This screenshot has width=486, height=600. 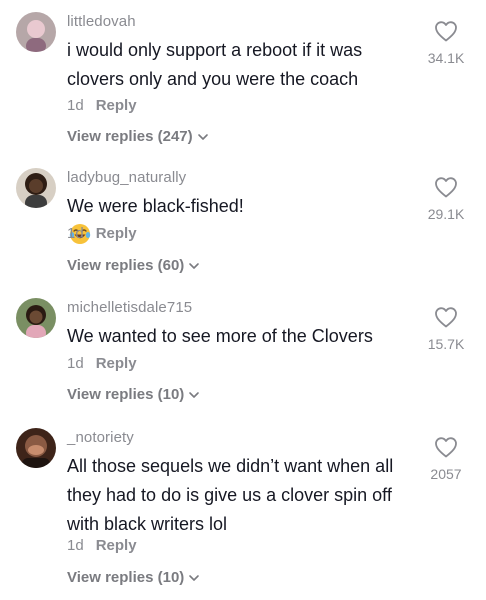 What do you see at coordinates (446, 459) in the screenshot?
I see `like-control: 2057` at bounding box center [446, 459].